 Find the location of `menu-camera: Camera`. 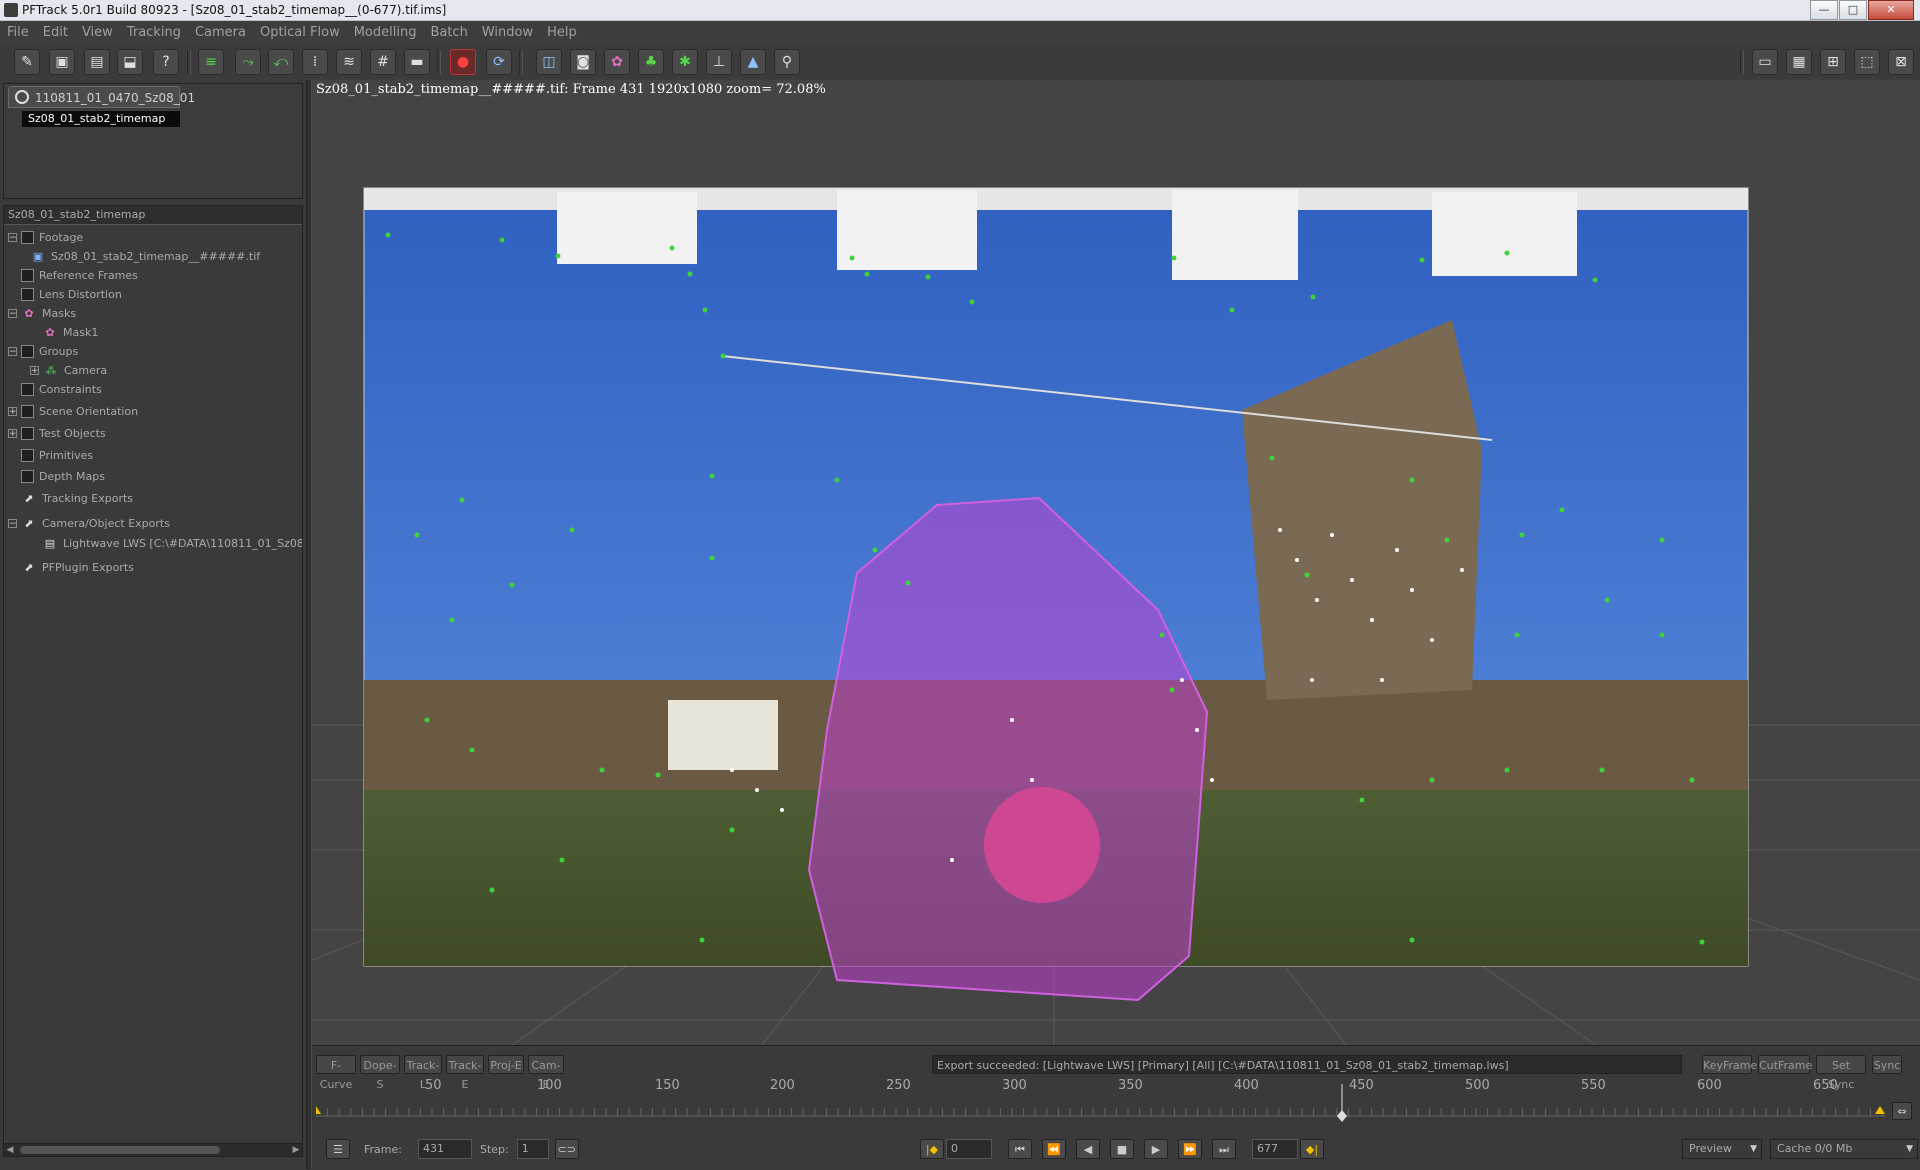

menu-camera: Camera is located at coordinates (220, 32).